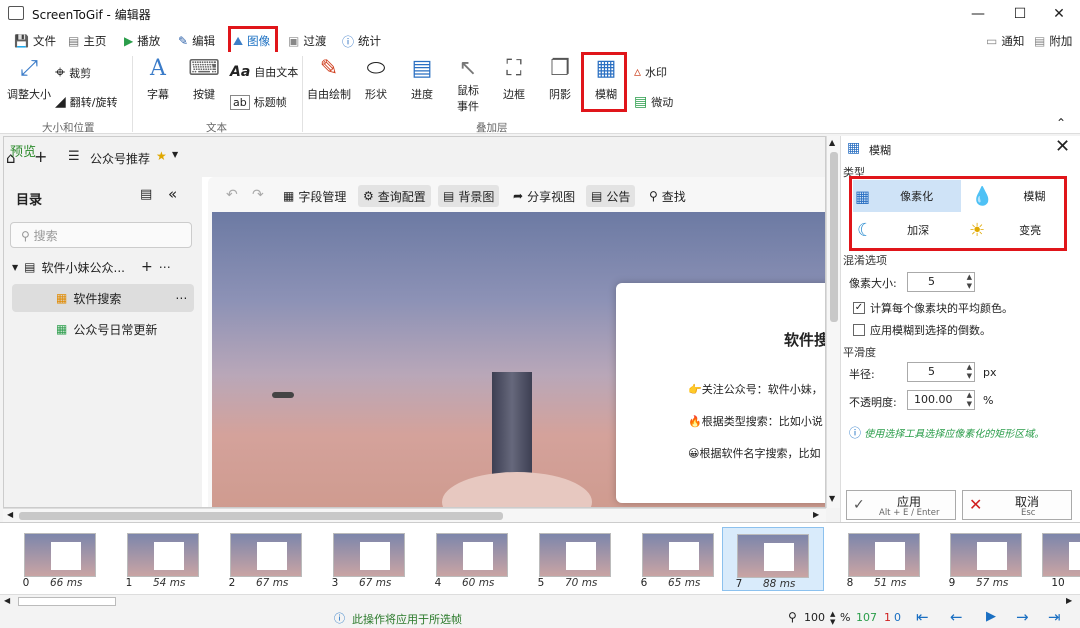 This screenshot has height=628, width=1080. Describe the element at coordinates (103, 329) in the screenshot. I see `sidebar-item-daily-update: ▦ 公众号日常更新` at that location.